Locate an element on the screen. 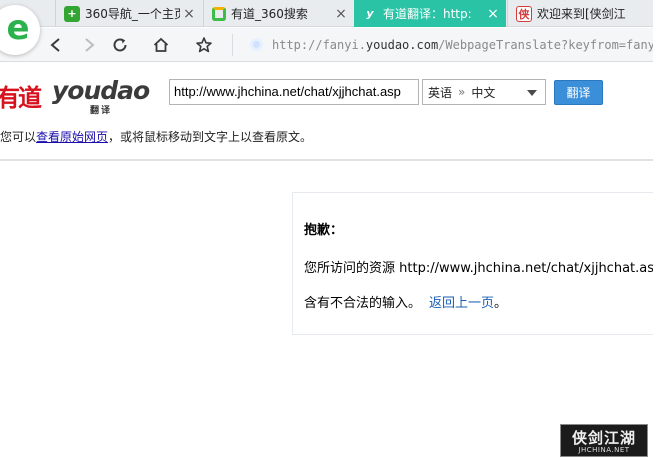 Image resolution: width=653 pixels, height=461 pixels. lang-from: 英语 is located at coordinates (440, 92).